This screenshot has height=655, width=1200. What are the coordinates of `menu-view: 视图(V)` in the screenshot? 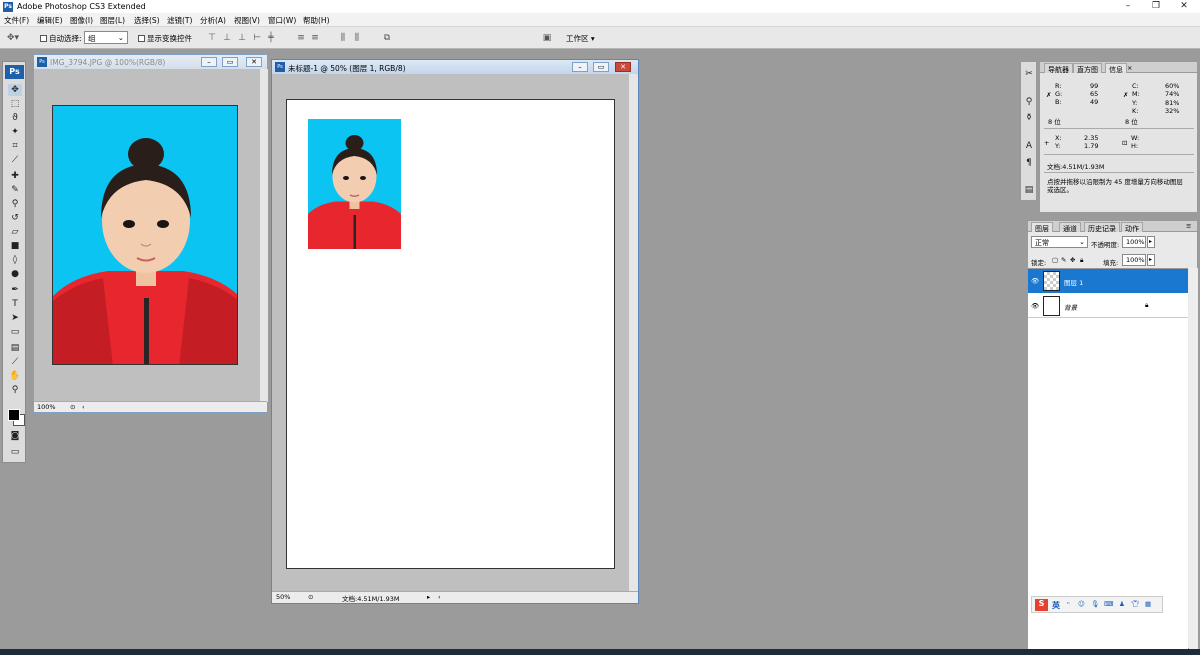 It's located at (247, 20).